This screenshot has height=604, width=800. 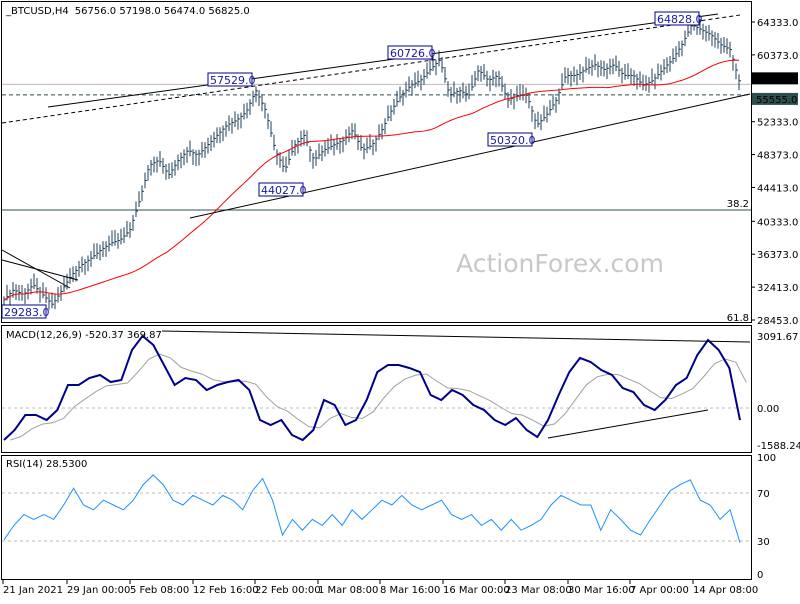 I want to click on x-tick-label: 16 Mar 00:00, so click(x=476, y=590).